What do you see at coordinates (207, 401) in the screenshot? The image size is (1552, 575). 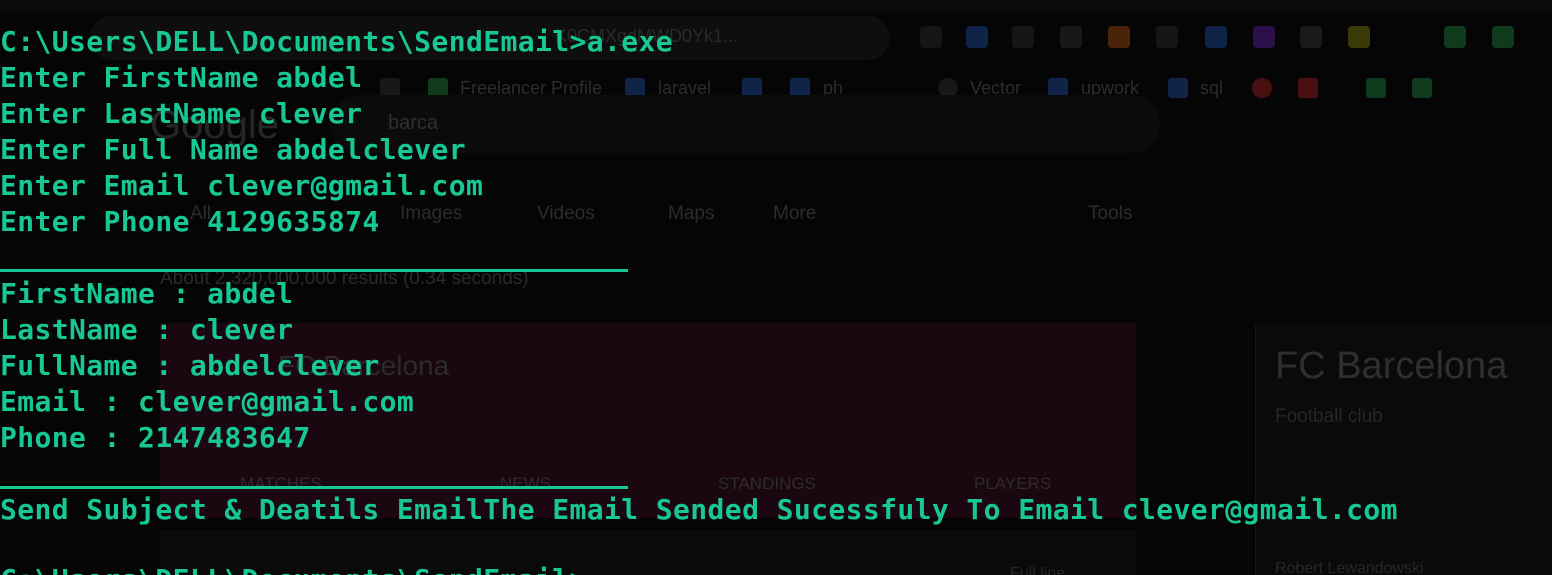 I see `output-email-line: Email : clever@gmail.com` at bounding box center [207, 401].